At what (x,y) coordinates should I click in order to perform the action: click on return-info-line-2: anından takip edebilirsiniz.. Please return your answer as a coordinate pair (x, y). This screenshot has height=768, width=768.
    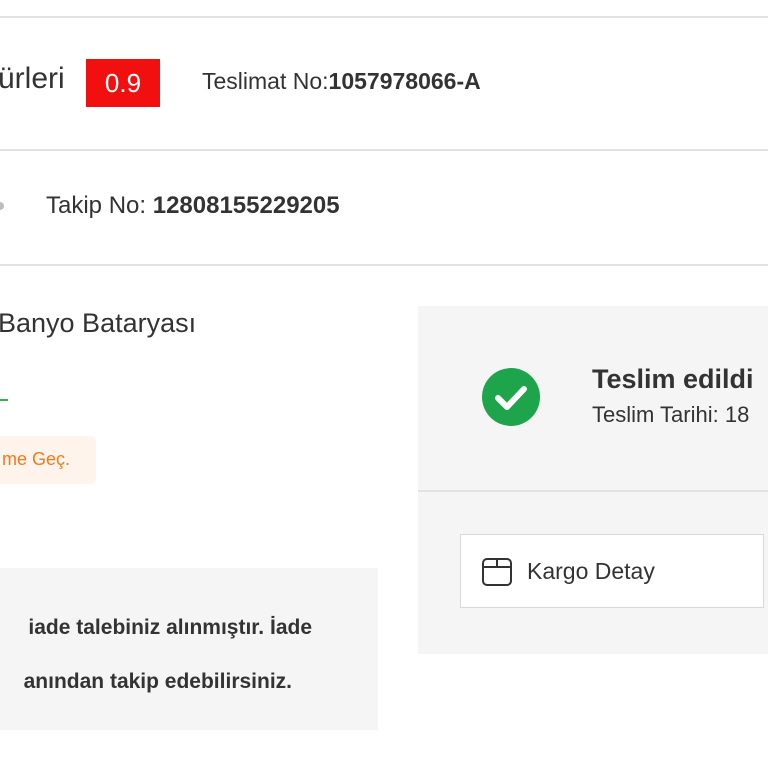
    Looking at the image, I should click on (157, 681).